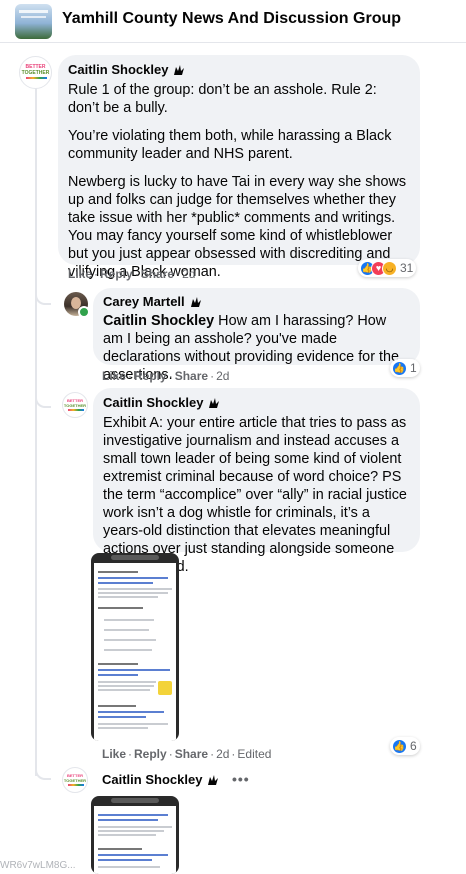 This screenshot has width=466, height=874. Describe the element at coordinates (36, 431) in the screenshot. I see `thread-line` at that location.